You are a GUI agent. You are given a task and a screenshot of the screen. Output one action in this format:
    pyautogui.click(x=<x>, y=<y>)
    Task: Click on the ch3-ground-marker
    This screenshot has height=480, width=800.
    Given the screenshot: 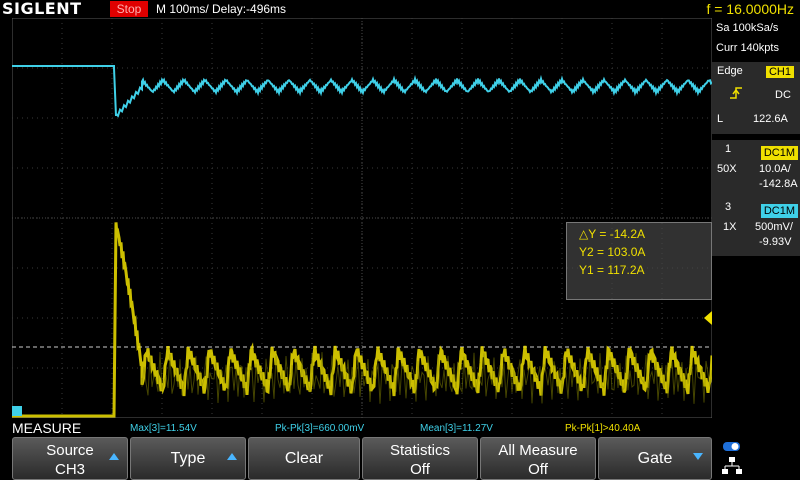 What is the action you would take?
    pyautogui.click(x=17, y=411)
    